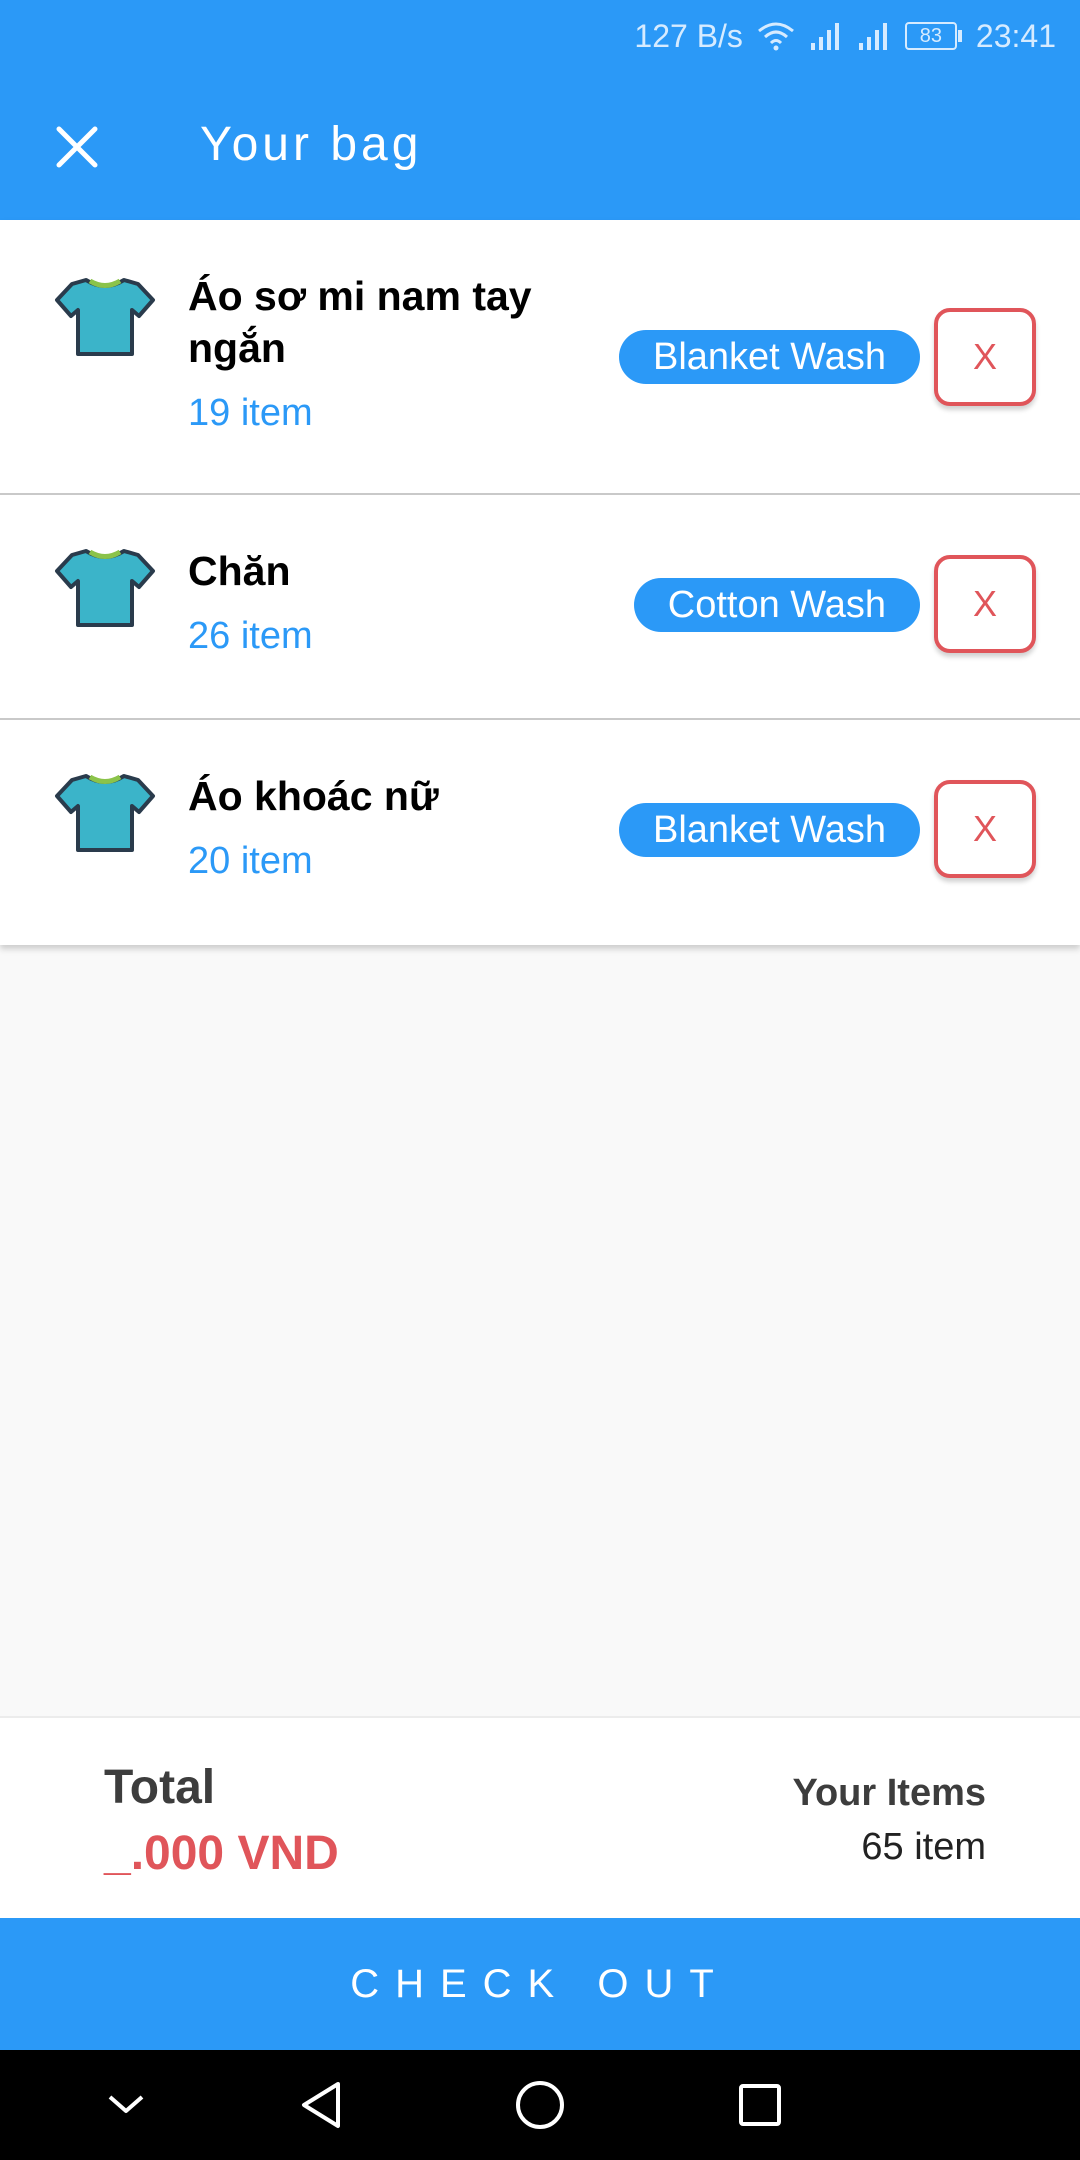 The height and width of the screenshot is (2160, 1080). I want to click on network-speed: 127 B/s, so click(688, 35).